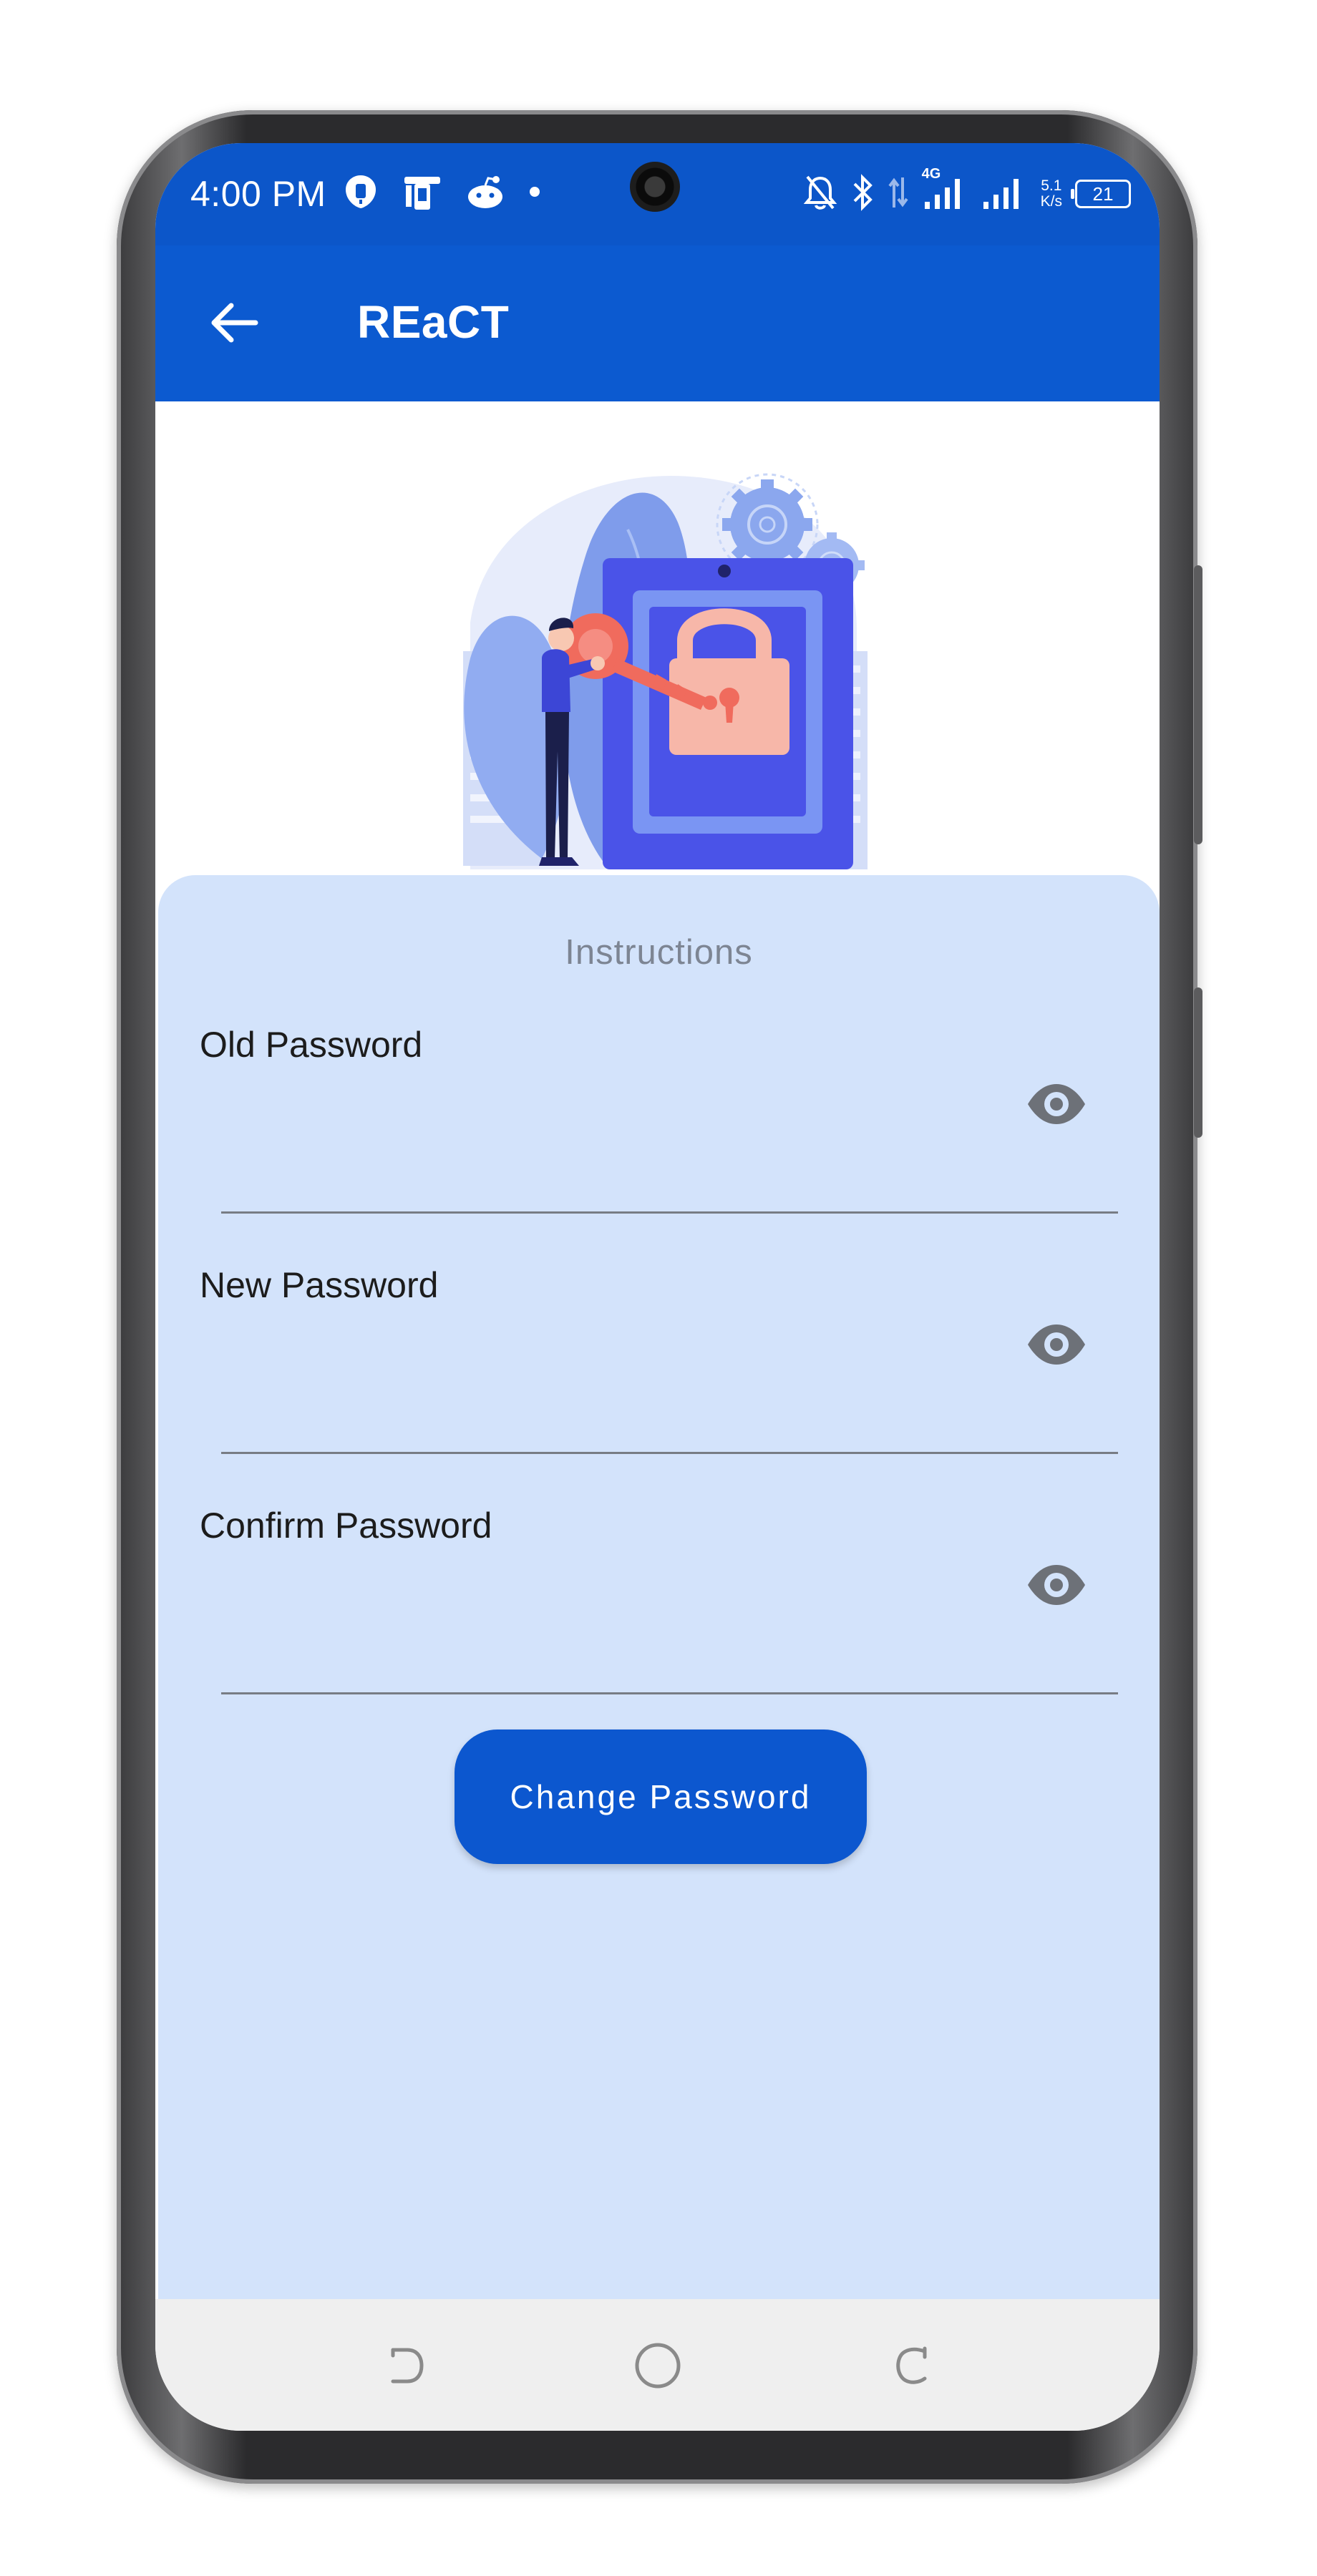 This screenshot has width=1317, height=2576. What do you see at coordinates (945, 191) in the screenshot?
I see `signal-icon: 4G` at bounding box center [945, 191].